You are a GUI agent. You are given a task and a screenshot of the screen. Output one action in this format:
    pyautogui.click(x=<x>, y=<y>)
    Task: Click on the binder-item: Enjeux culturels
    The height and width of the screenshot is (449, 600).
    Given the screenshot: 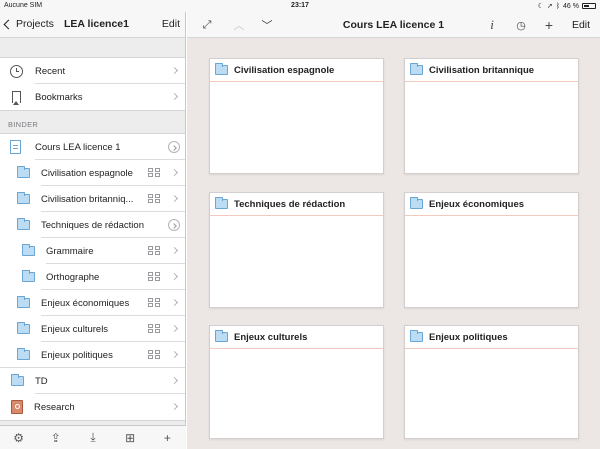 What is the action you would take?
    pyautogui.click(x=92, y=329)
    